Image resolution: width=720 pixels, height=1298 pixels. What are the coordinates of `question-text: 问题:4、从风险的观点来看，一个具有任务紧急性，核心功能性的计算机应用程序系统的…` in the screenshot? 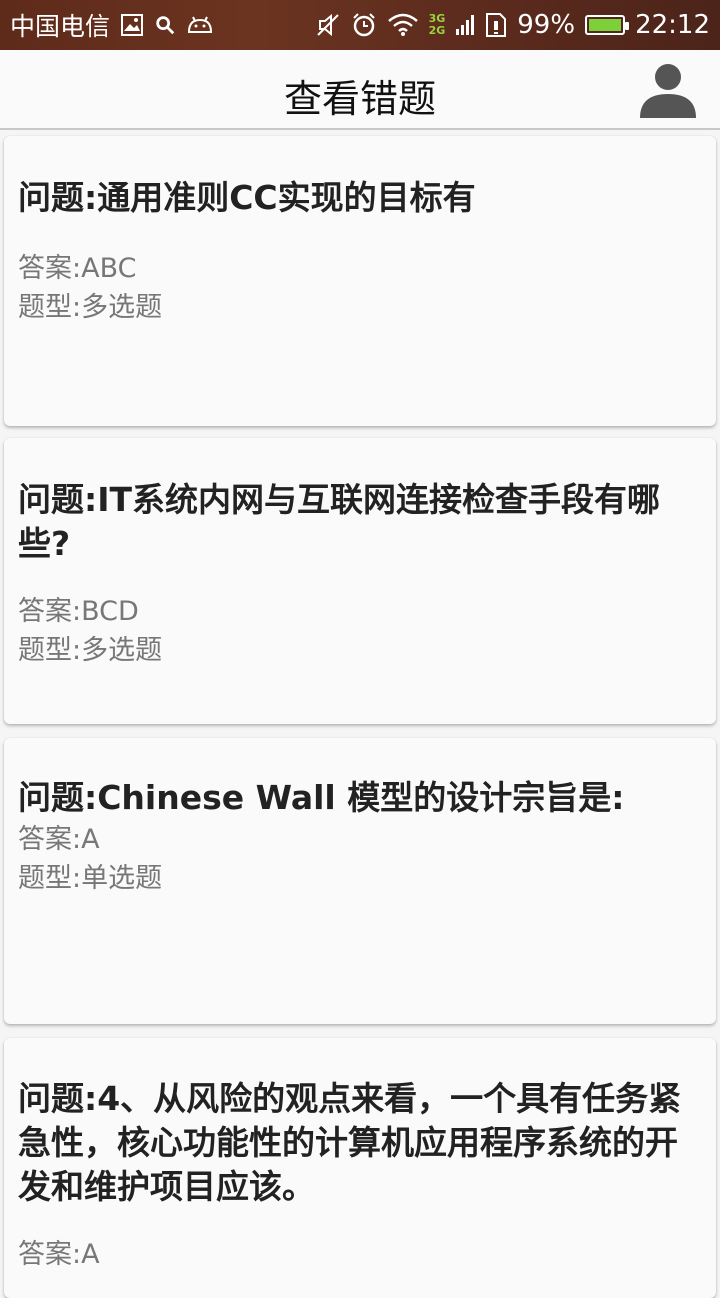 It's located at (350, 1142).